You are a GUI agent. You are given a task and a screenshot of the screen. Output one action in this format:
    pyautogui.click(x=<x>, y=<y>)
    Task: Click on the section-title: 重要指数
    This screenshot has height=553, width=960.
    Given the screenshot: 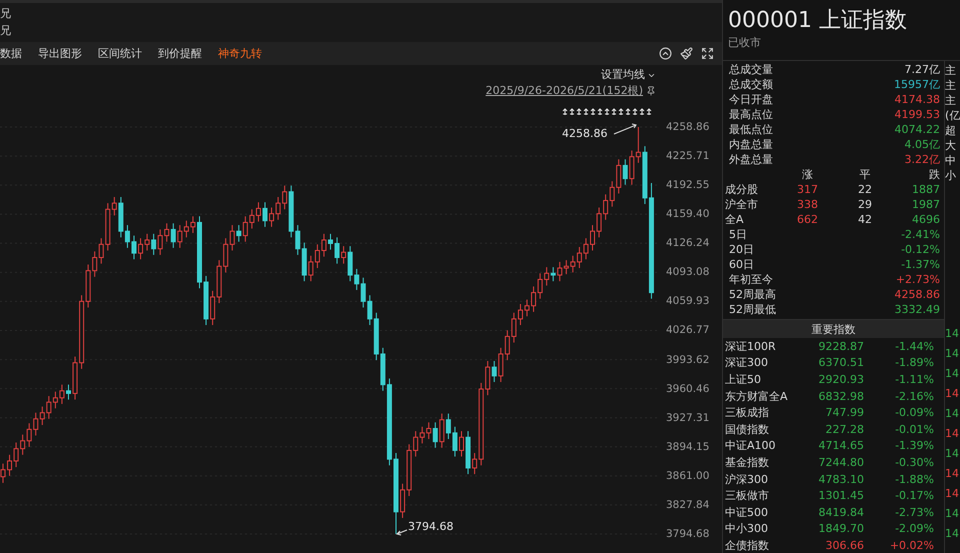 What is the action you would take?
    pyautogui.click(x=834, y=329)
    